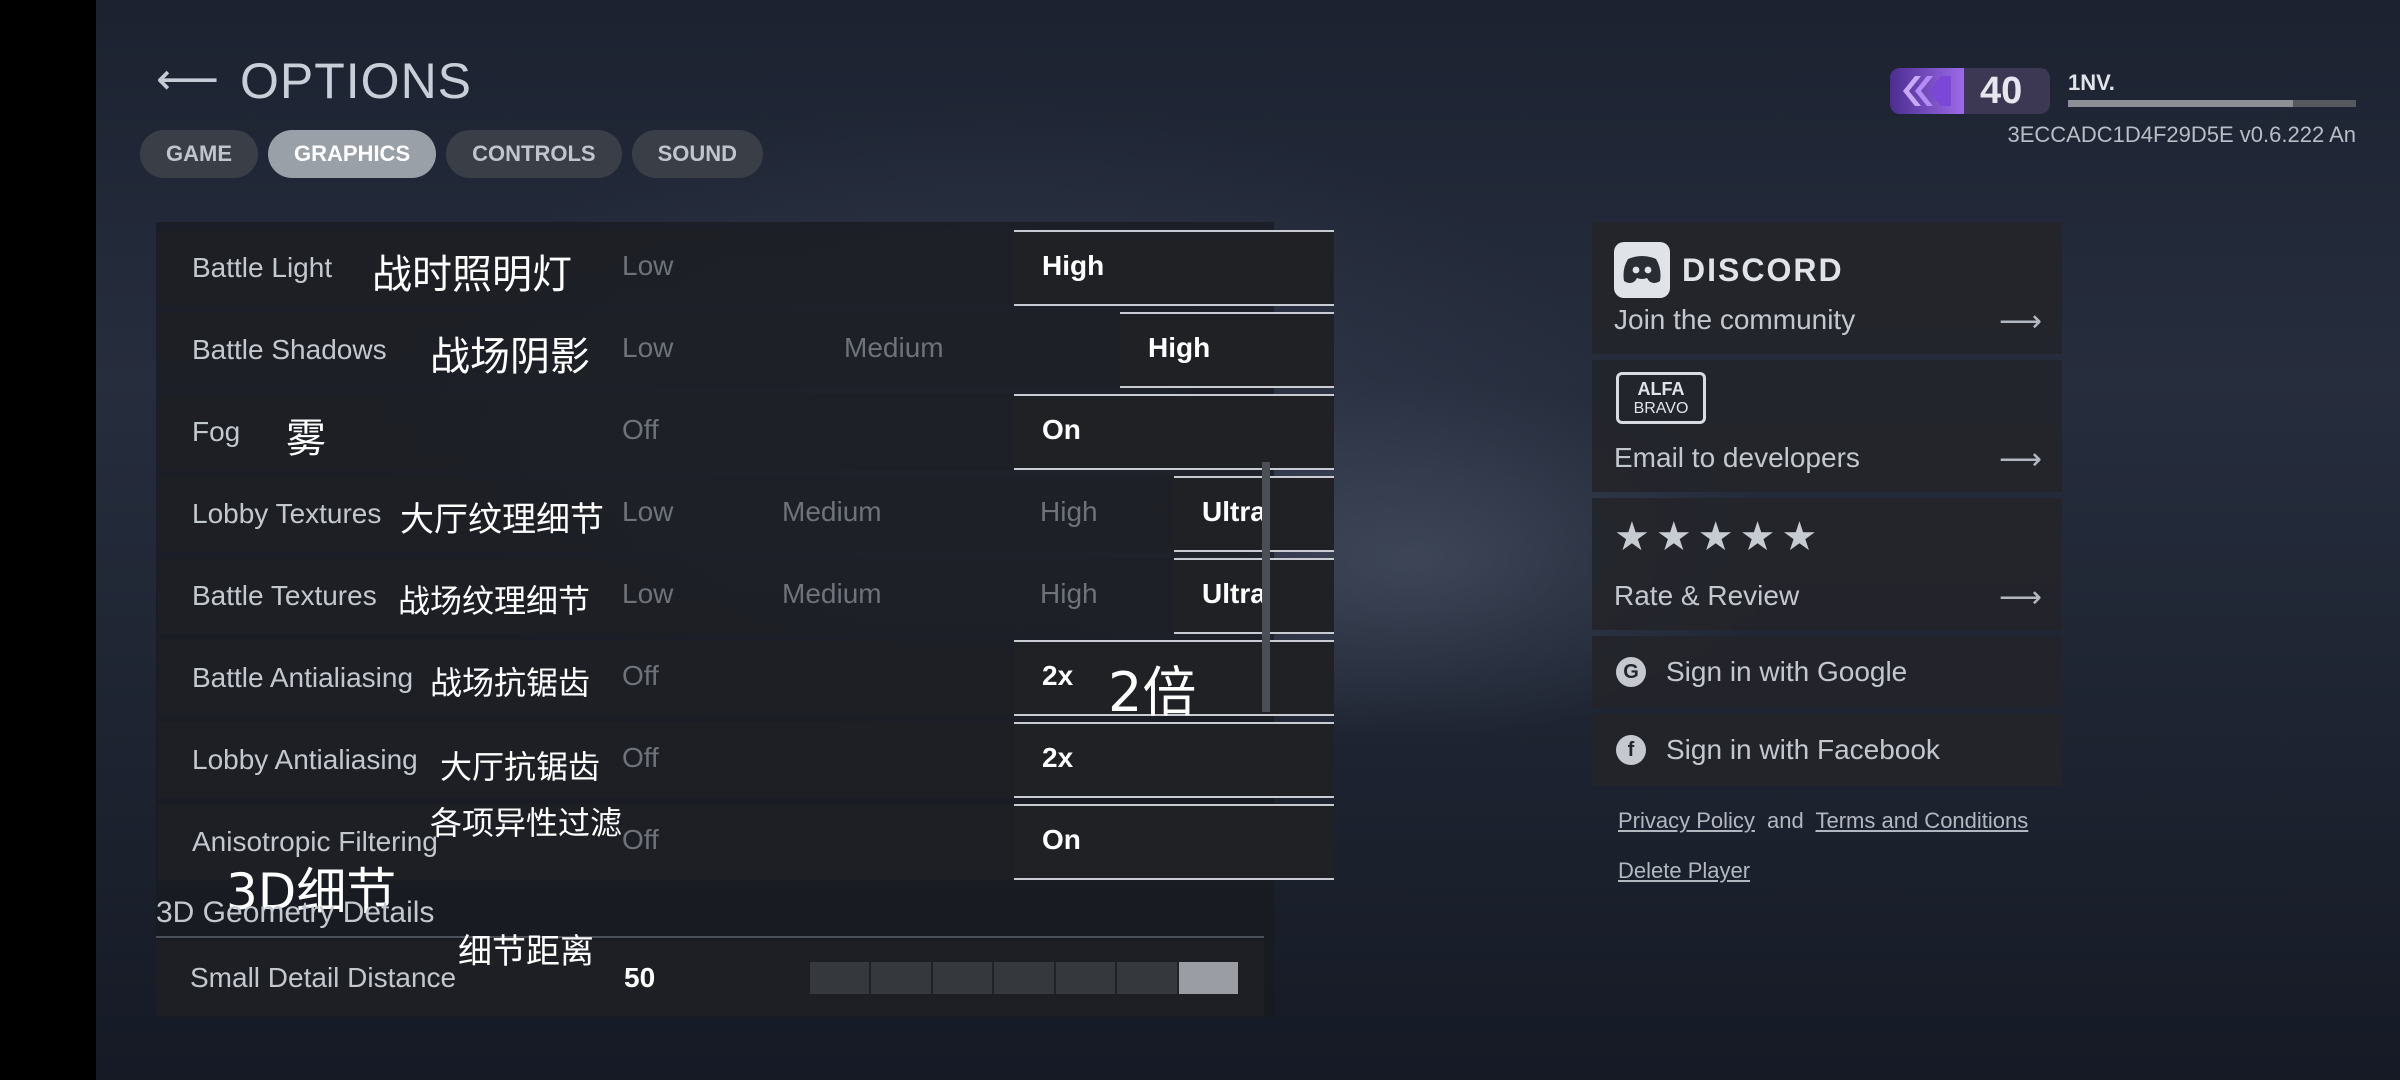  What do you see at coordinates (1827, 426) in the screenshot?
I see `email-developers-card: ALFA BRAVO Email to developers ⟶` at bounding box center [1827, 426].